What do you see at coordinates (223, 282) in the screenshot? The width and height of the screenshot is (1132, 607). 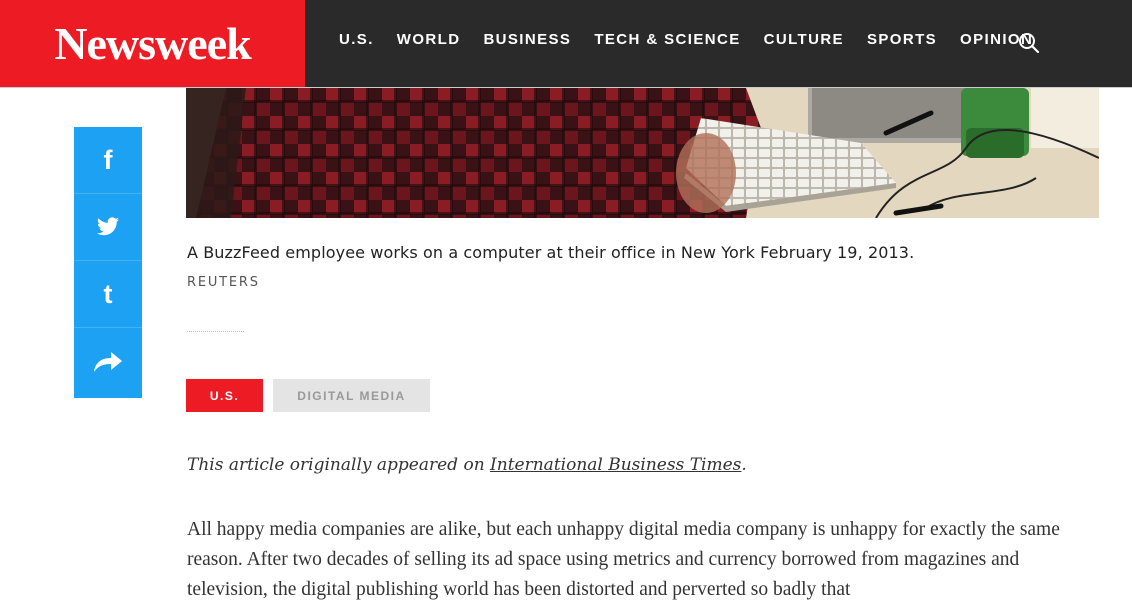 I see `photo-credit: REUTERS` at bounding box center [223, 282].